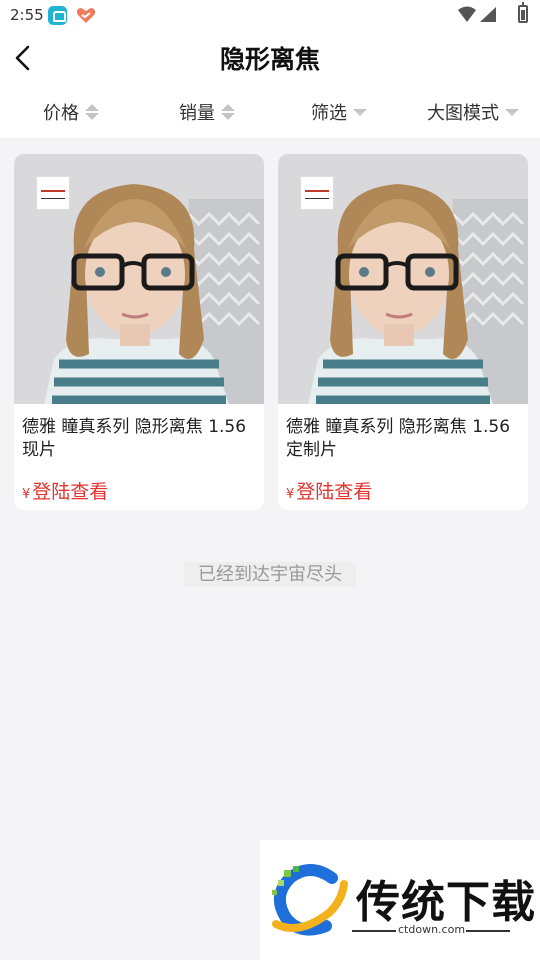 The width and height of the screenshot is (540, 960). What do you see at coordinates (310, 900) in the screenshot?
I see `watermark-logo-icon` at bounding box center [310, 900].